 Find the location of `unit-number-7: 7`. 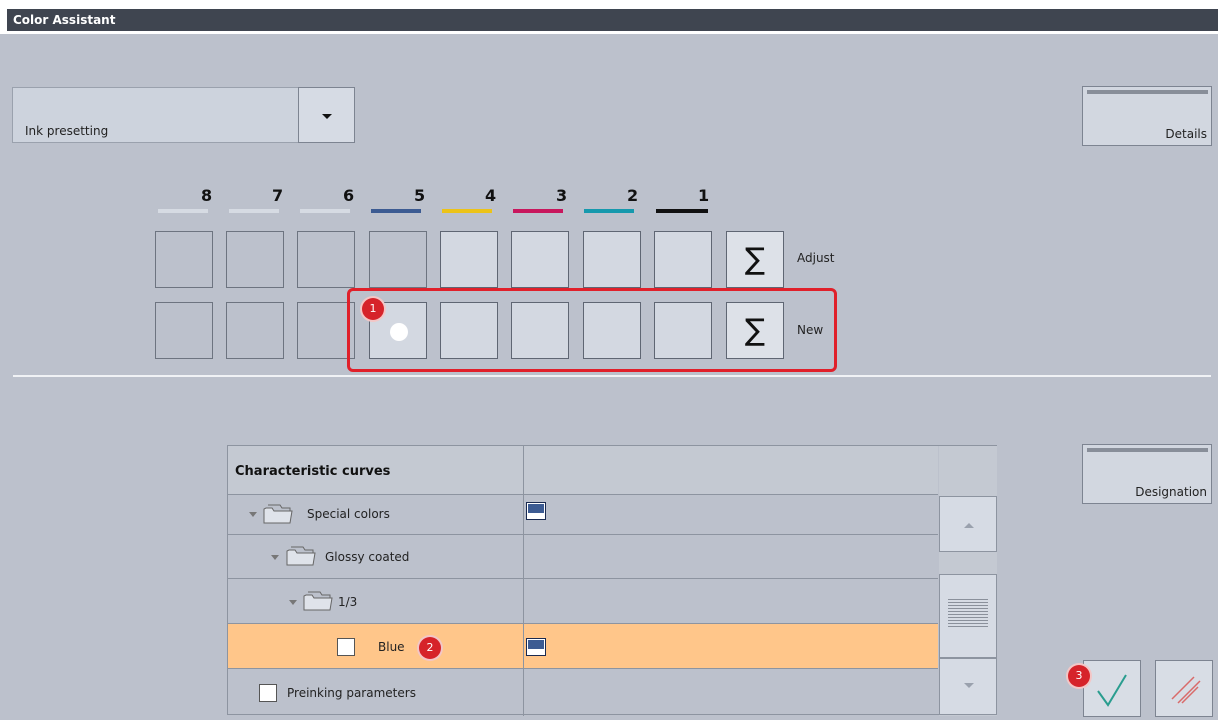

unit-number-7: 7 is located at coordinates (278, 195).